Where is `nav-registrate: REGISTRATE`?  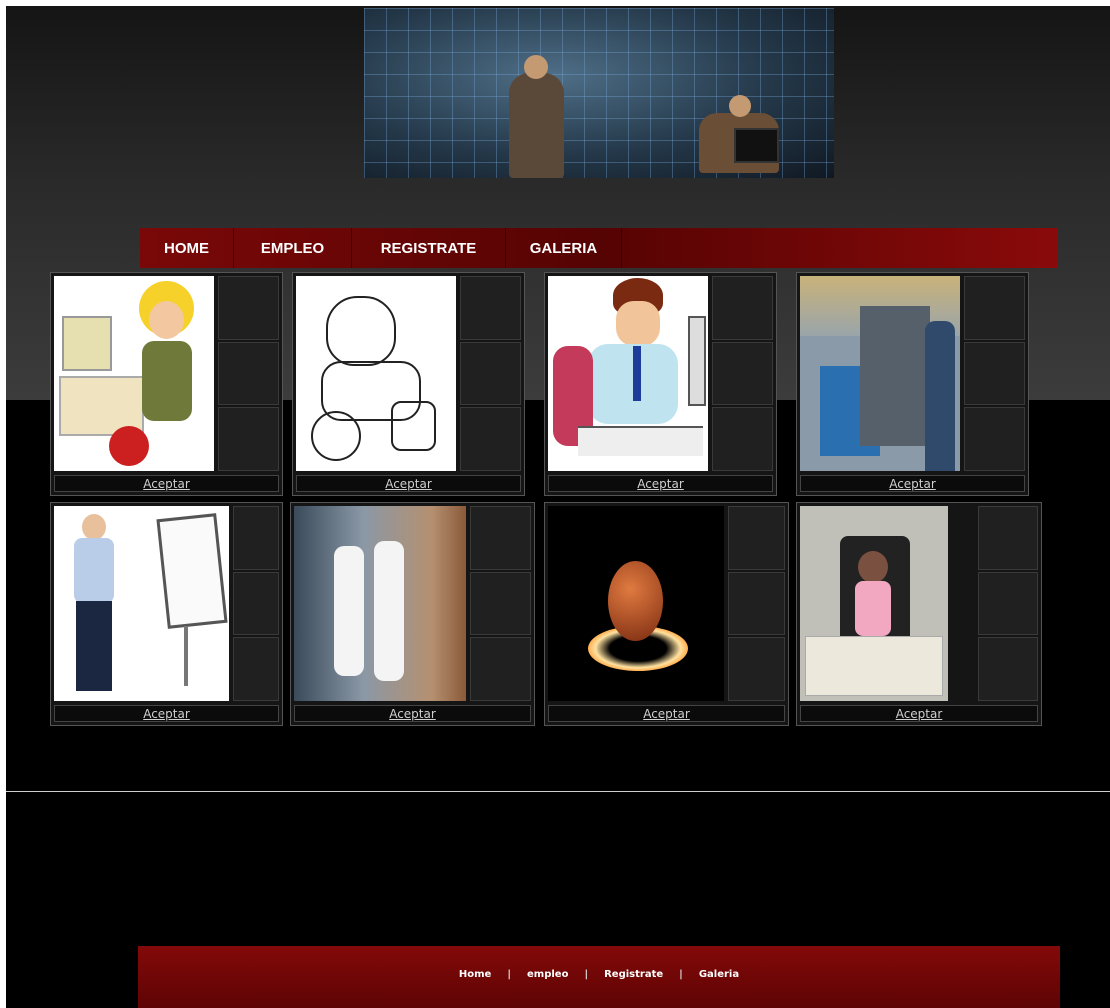 nav-registrate: REGISTRATE is located at coordinates (429, 248).